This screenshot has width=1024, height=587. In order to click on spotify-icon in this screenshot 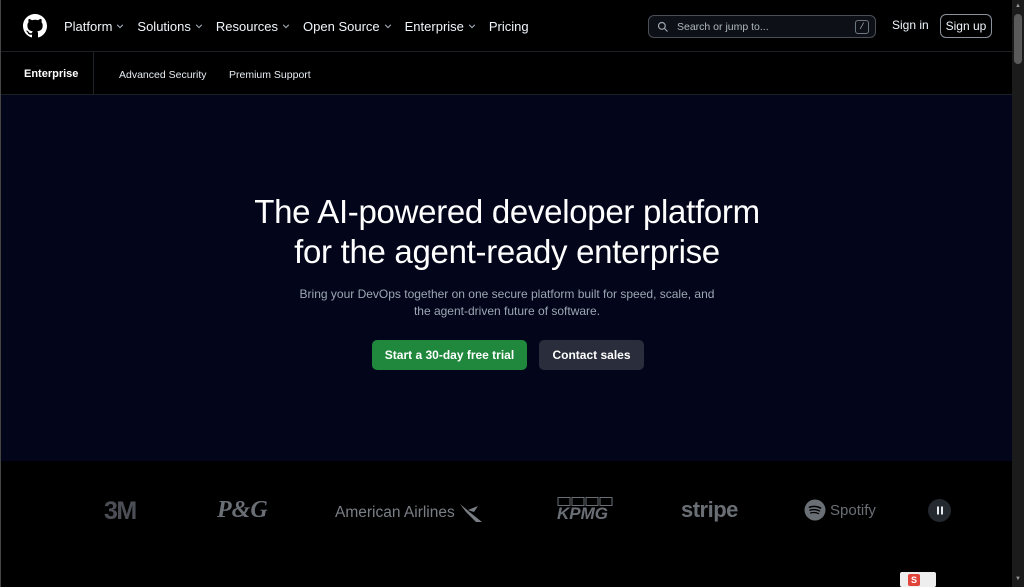, I will do `click(815, 510)`.